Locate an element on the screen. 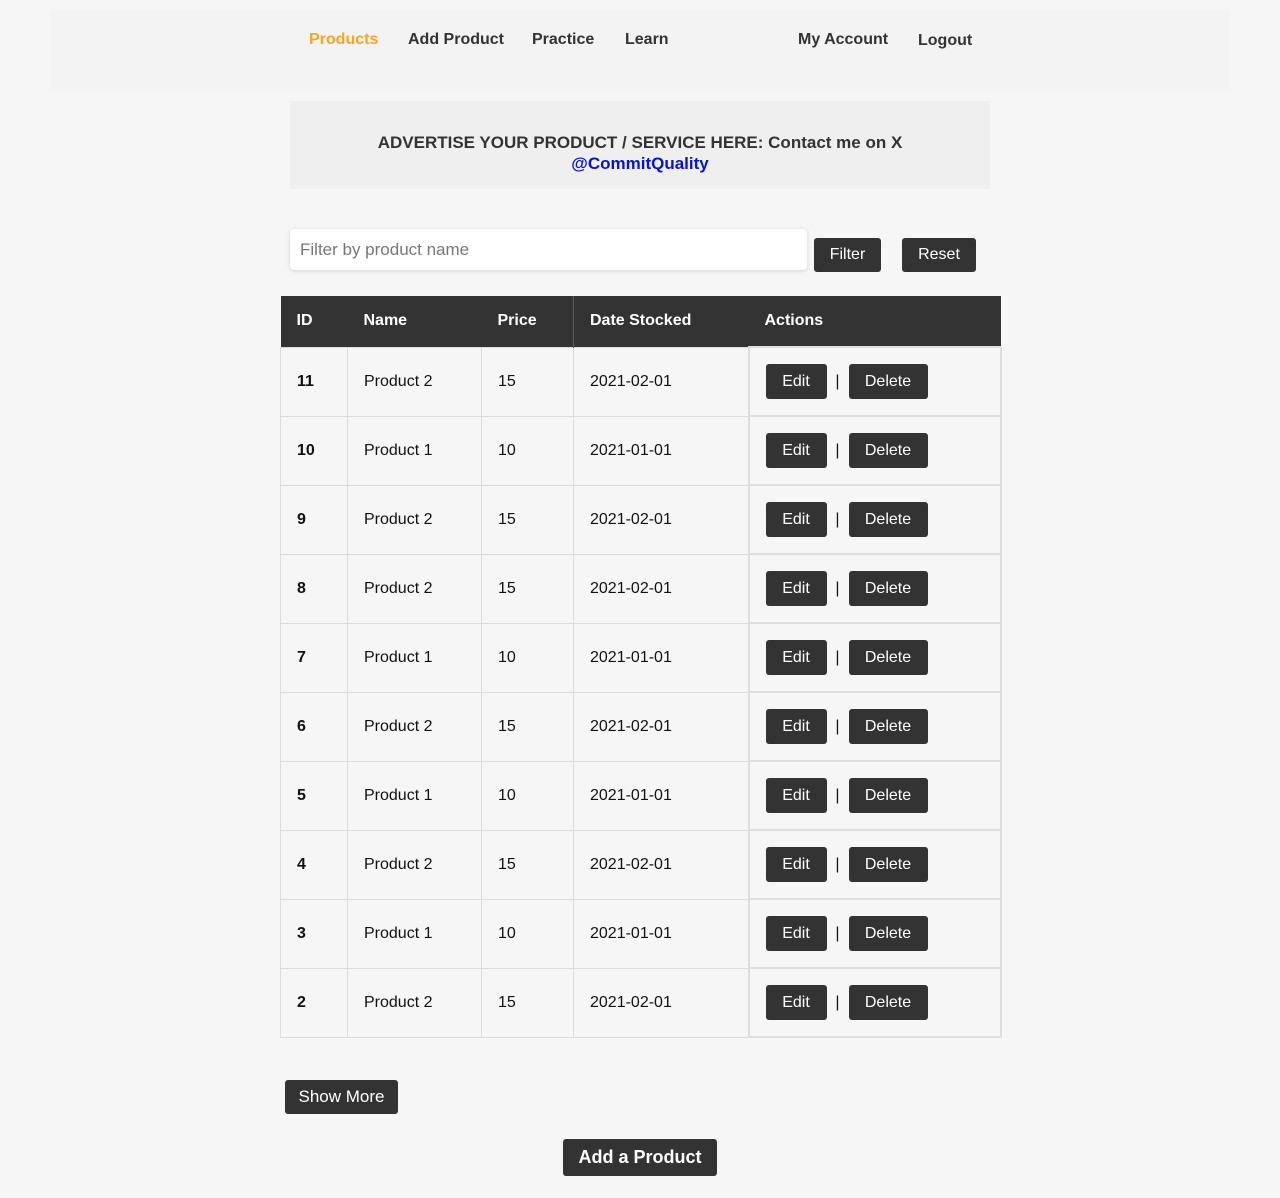 The width and height of the screenshot is (1280, 1198). add-a-product-button: Add a Product is located at coordinates (640, 1157).